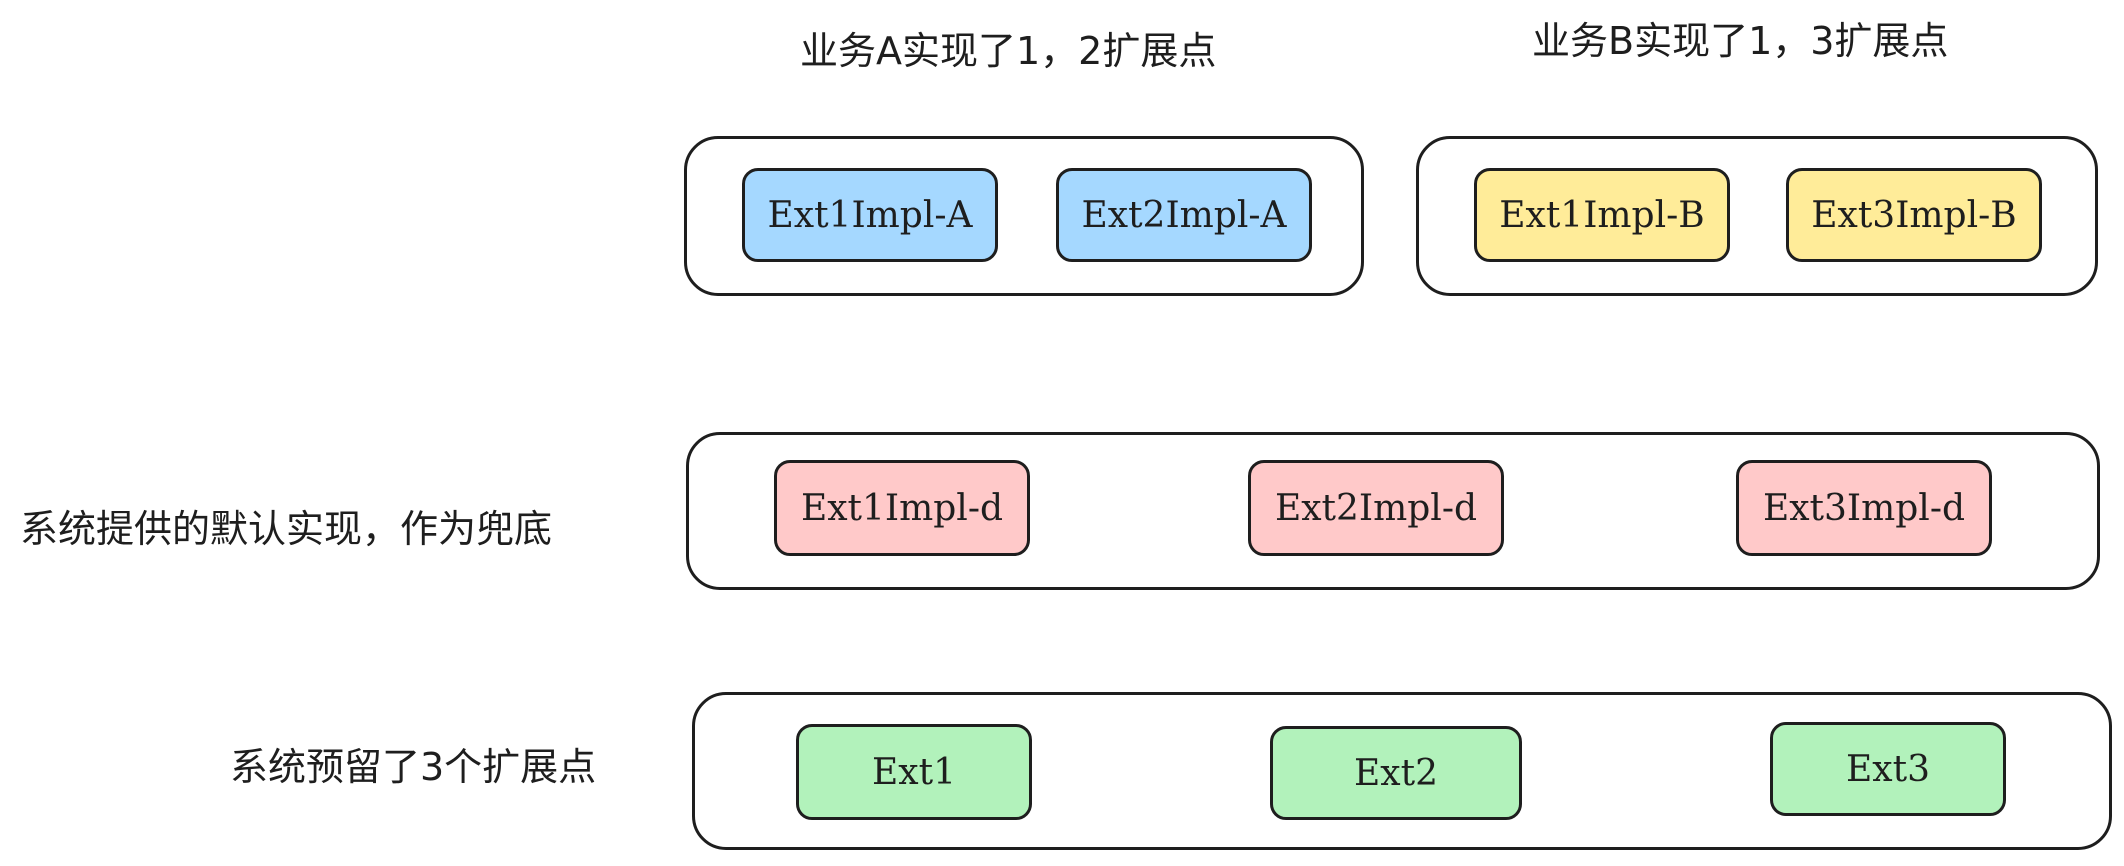 The width and height of the screenshot is (2124, 866). Describe the element at coordinates (1396, 773) in the screenshot. I see `ext2-box: Ext2` at that location.